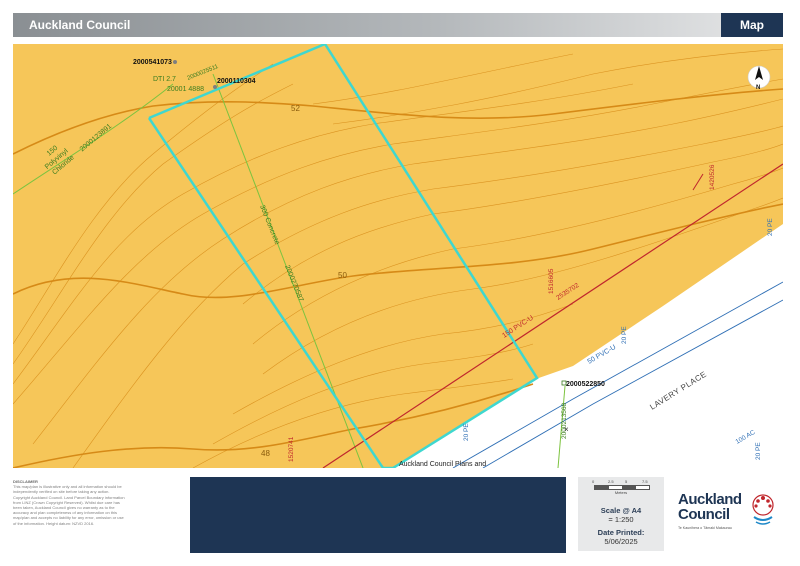 Image resolution: width=800 pixels, height=566 pixels. Describe the element at coordinates (621, 519) in the screenshot. I see `scale-value: = 1:250` at that location.